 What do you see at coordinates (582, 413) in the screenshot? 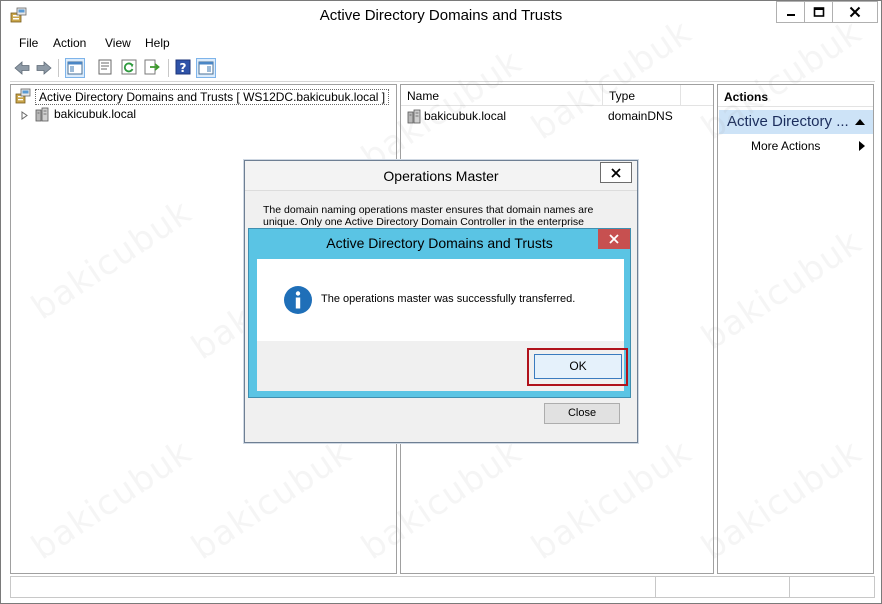
I see `close-button: Close` at bounding box center [582, 413].